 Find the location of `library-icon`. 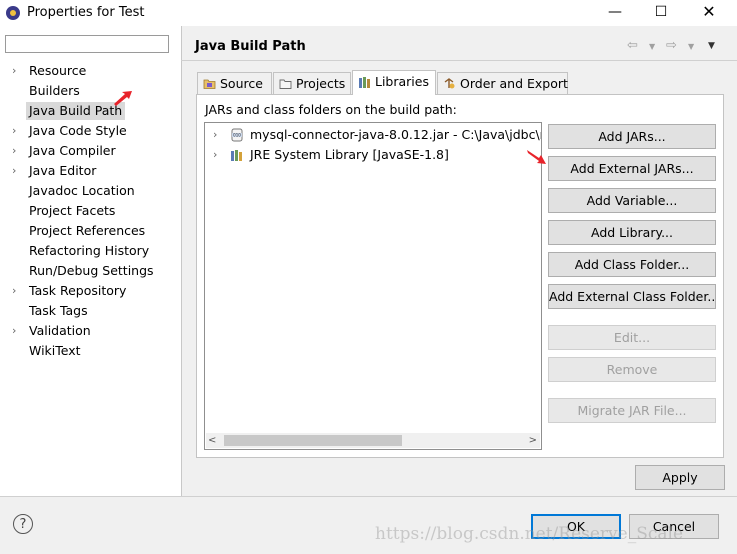

library-icon is located at coordinates (236, 155).